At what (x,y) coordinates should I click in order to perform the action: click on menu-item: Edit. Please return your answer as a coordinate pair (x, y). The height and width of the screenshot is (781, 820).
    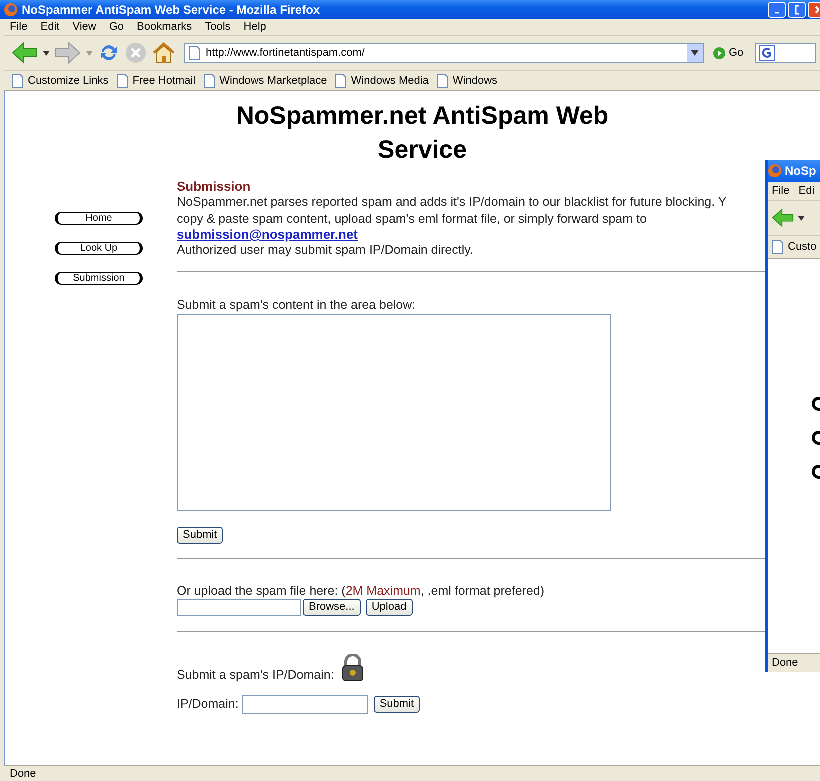
    Looking at the image, I should click on (50, 27).